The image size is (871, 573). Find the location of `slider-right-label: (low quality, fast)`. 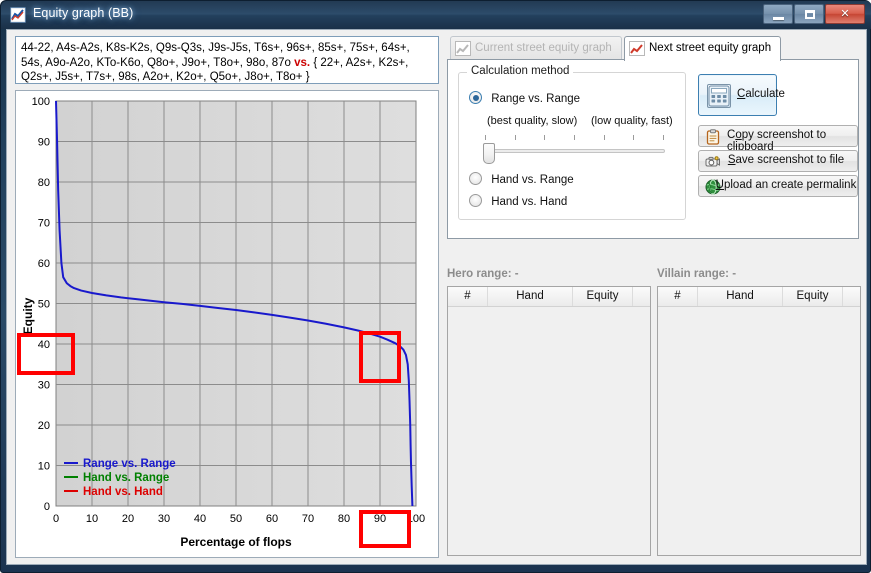

slider-right-label: (low quality, fast) is located at coordinates (632, 121).